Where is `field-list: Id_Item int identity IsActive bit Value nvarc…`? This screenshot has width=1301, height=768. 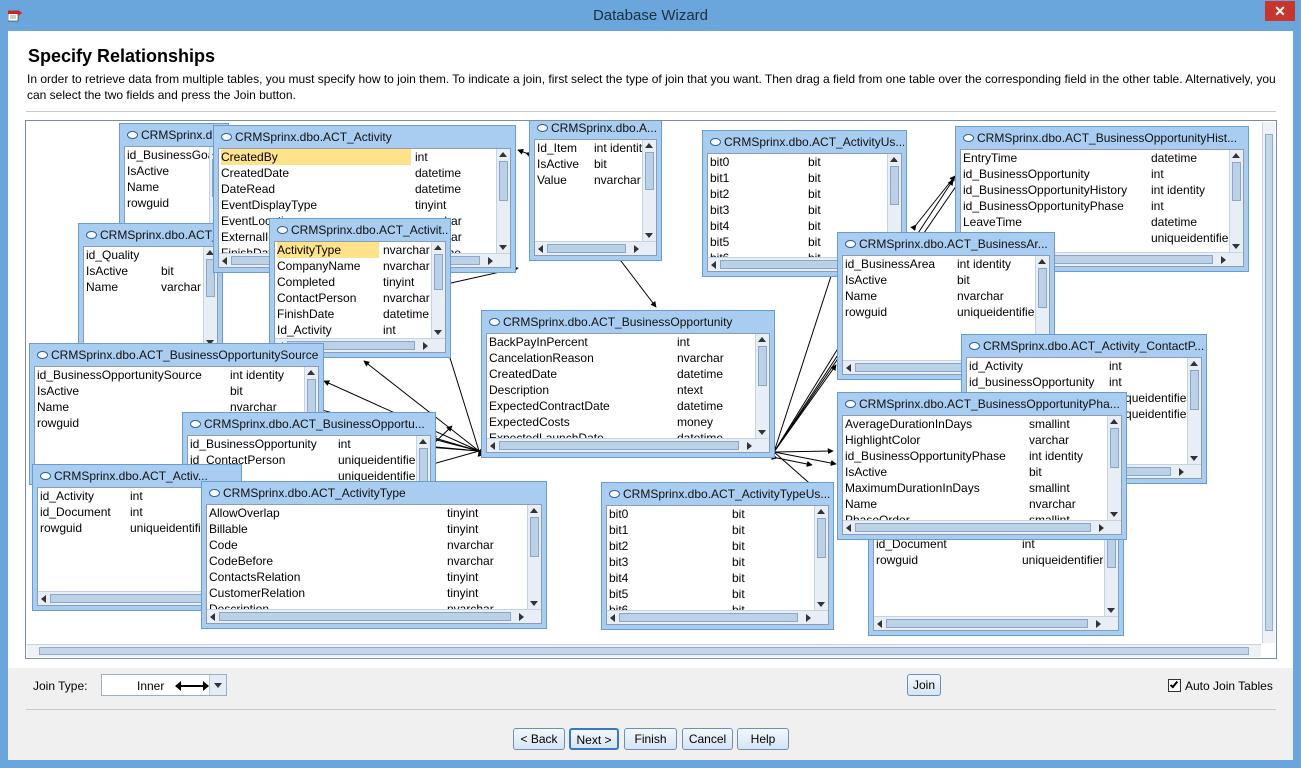 field-list: Id_Item int identity IsActive bit Value nvarc… is located at coordinates (595, 197).